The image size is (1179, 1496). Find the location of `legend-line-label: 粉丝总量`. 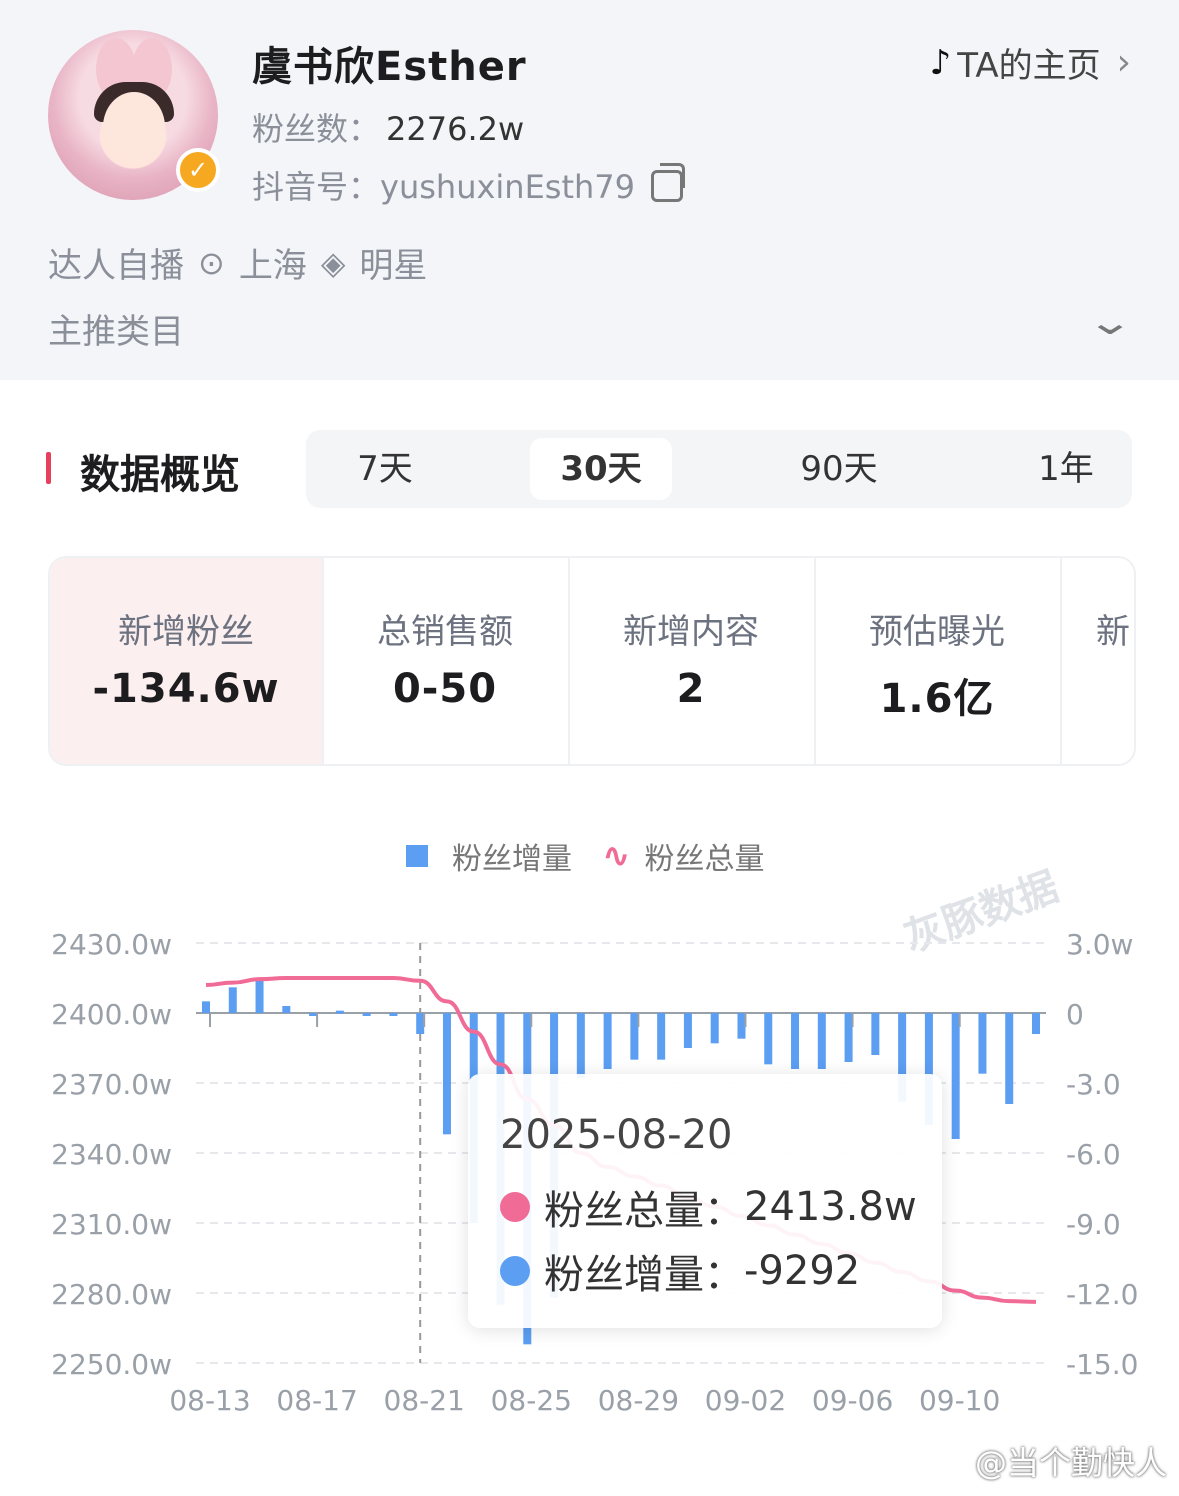

legend-line-label: 粉丝总量 is located at coordinates (705, 856).